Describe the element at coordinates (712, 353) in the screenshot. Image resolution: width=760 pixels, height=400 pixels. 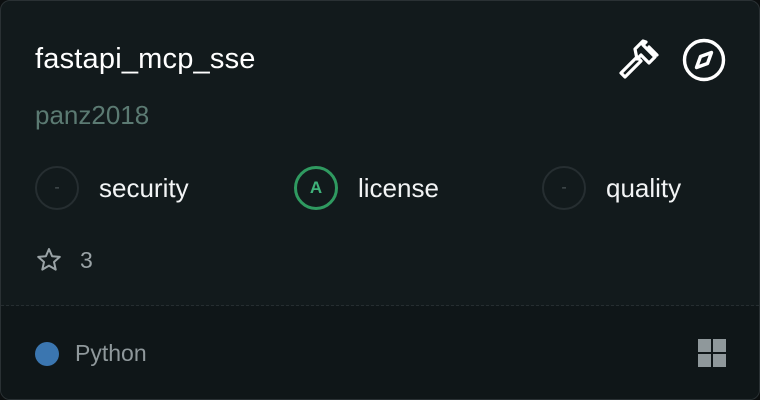
I see `grid-icon` at that location.